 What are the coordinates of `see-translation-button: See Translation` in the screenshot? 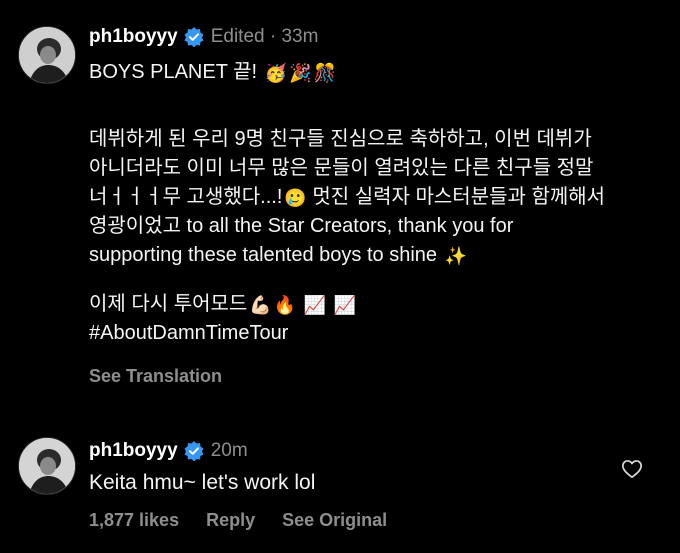 It's located at (155, 376).